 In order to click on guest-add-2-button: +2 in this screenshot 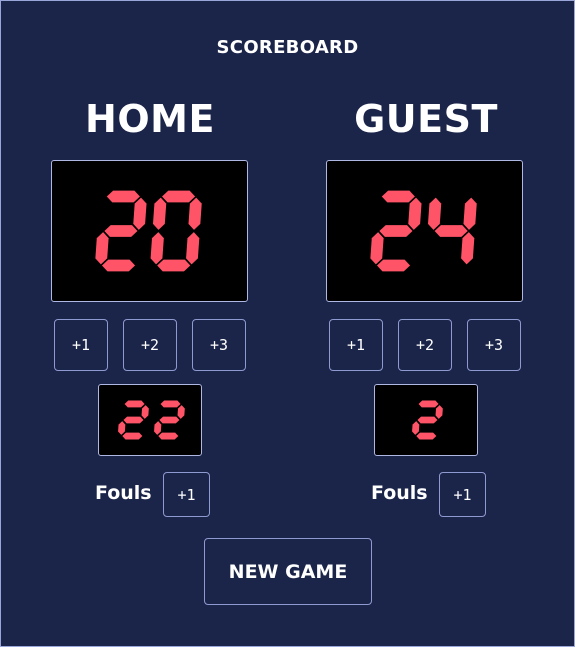, I will do `click(425, 345)`.